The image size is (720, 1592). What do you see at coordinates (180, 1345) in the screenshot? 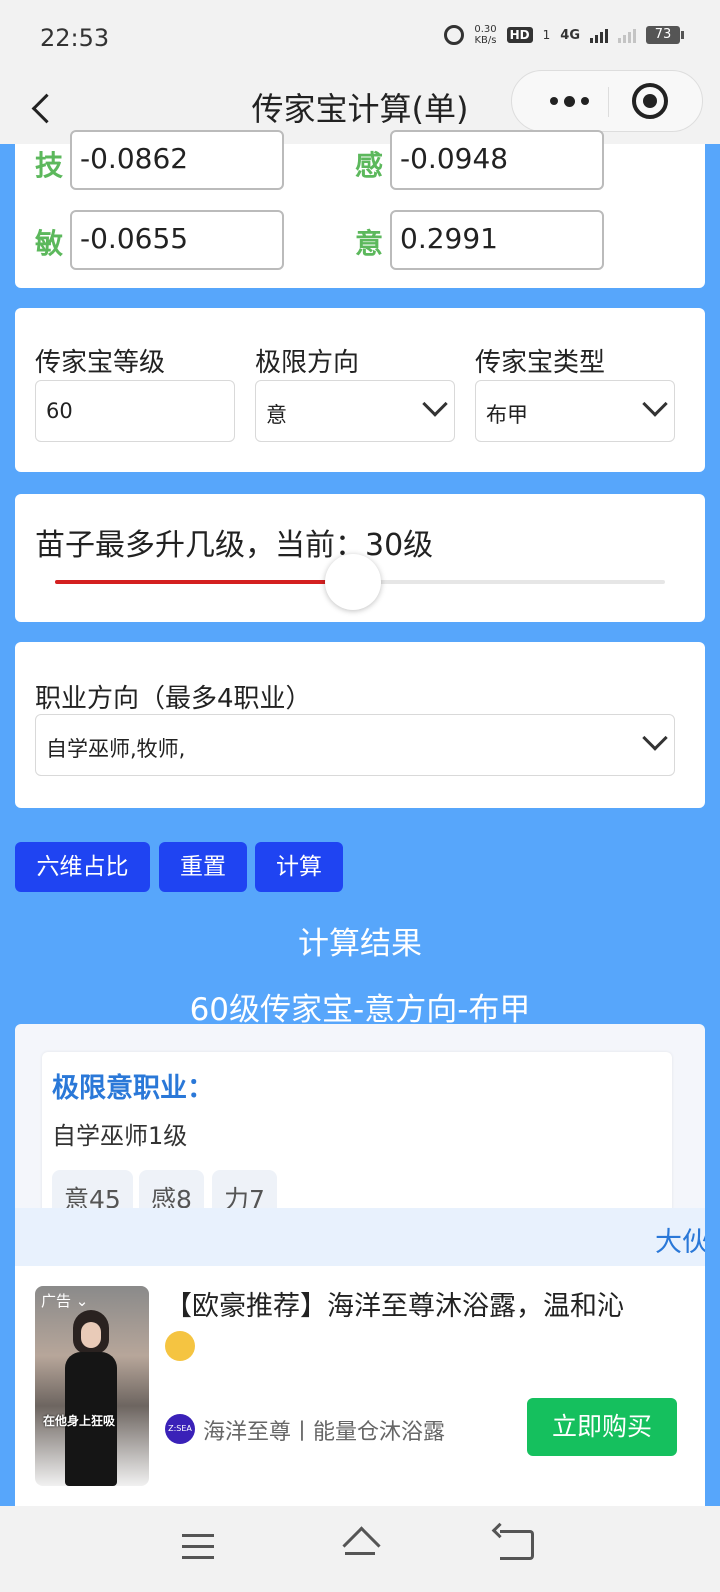
I see `thinking-emoji-icon` at bounding box center [180, 1345].